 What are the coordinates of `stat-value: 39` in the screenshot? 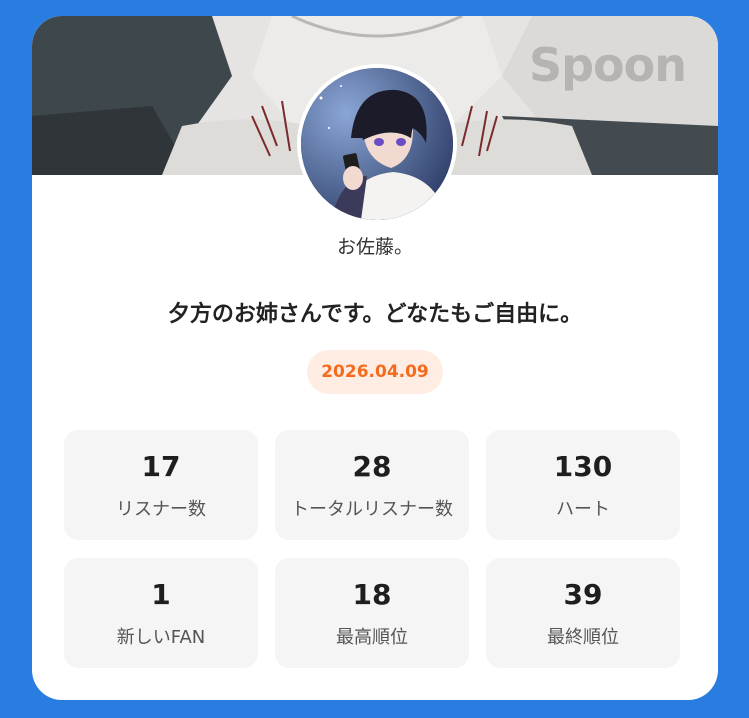 It's located at (583, 594).